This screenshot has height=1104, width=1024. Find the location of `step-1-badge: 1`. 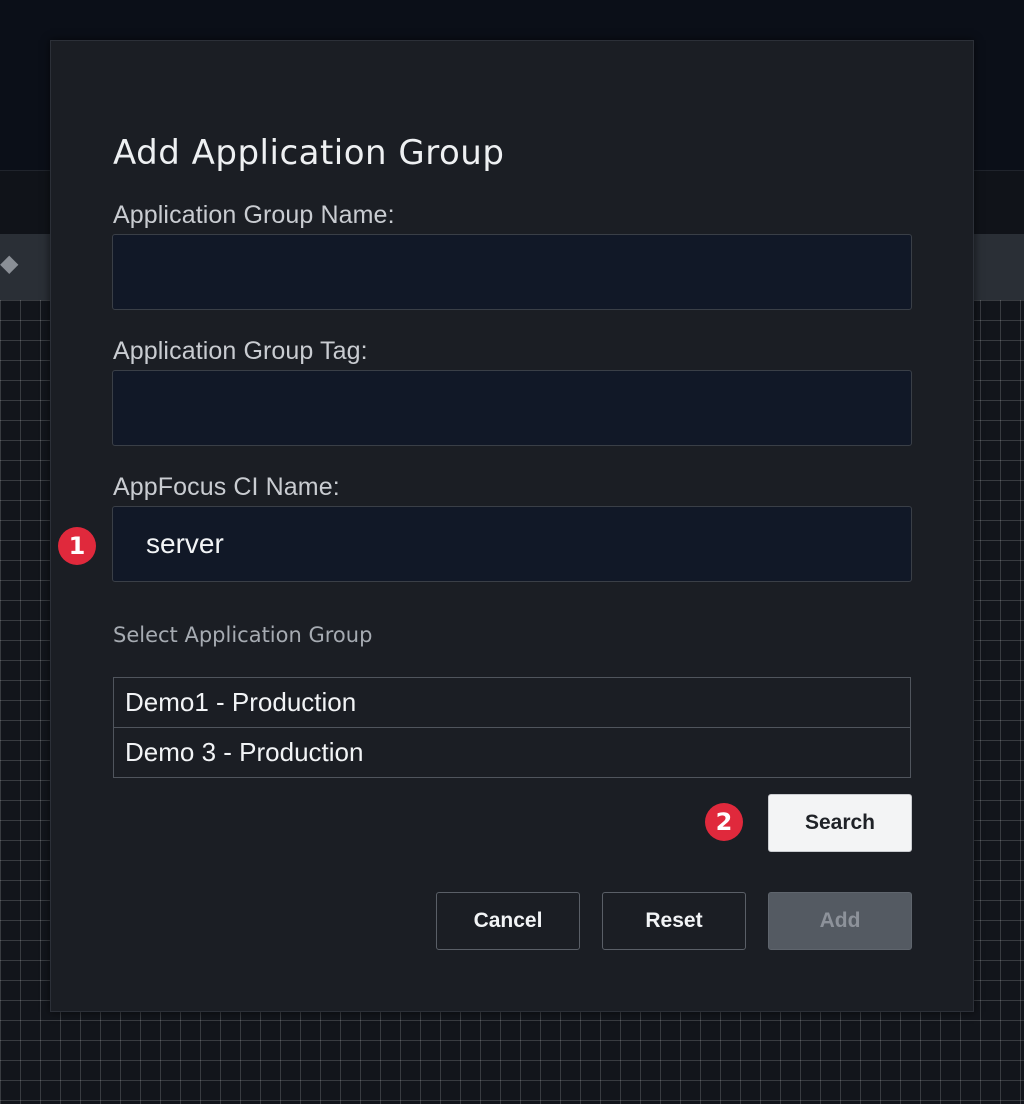

step-1-badge: 1 is located at coordinates (77, 546).